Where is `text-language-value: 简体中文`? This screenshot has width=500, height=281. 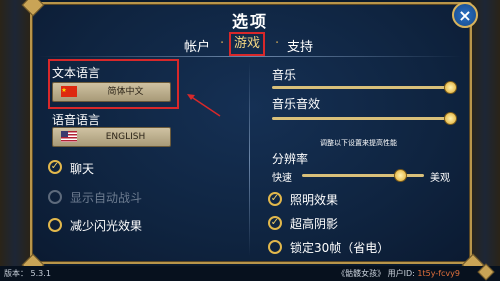
text-language-value: 简体中文 is located at coordinates (125, 92).